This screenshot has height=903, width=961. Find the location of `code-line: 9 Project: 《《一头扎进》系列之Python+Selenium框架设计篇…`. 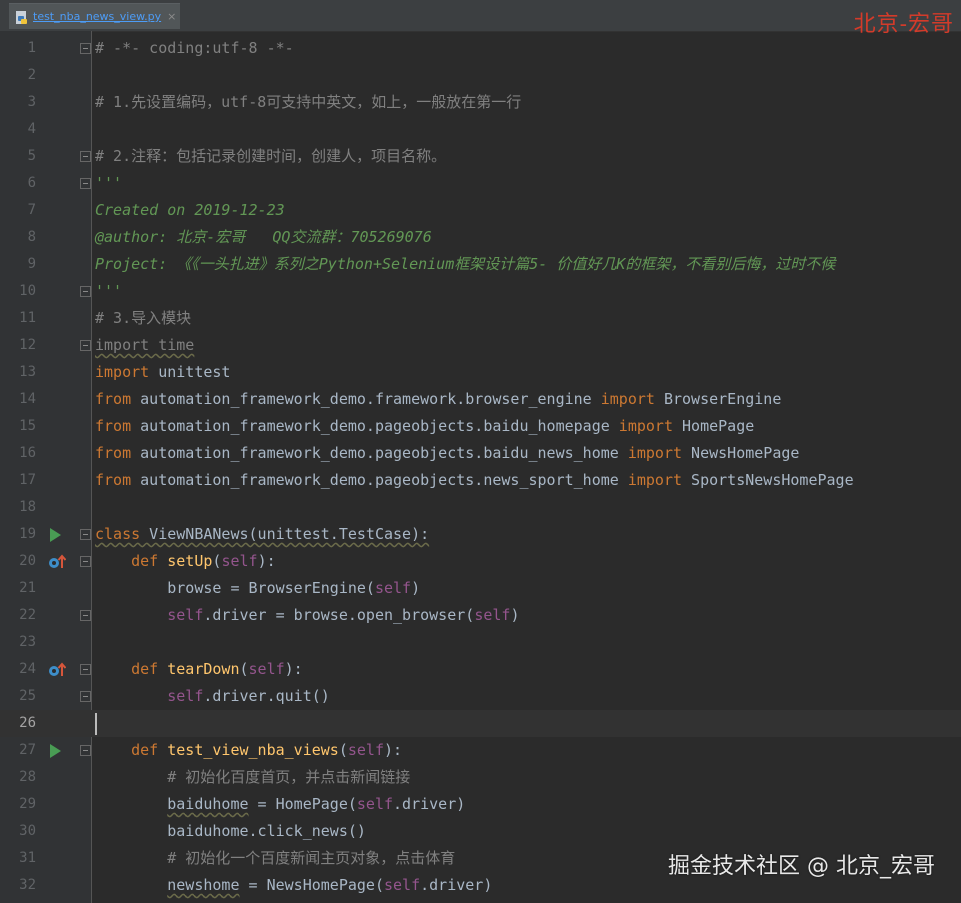

code-line: 9 Project: 《《一头扎进》系列之Python+Selenium框架设计篇… is located at coordinates (480, 264).